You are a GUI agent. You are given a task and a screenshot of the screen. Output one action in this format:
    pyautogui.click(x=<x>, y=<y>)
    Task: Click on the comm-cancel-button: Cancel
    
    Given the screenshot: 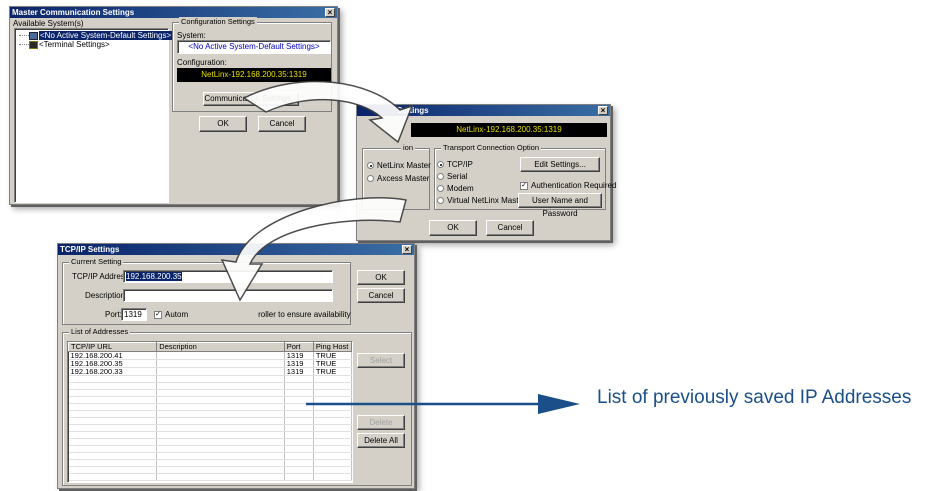 What is the action you would take?
    pyautogui.click(x=510, y=228)
    